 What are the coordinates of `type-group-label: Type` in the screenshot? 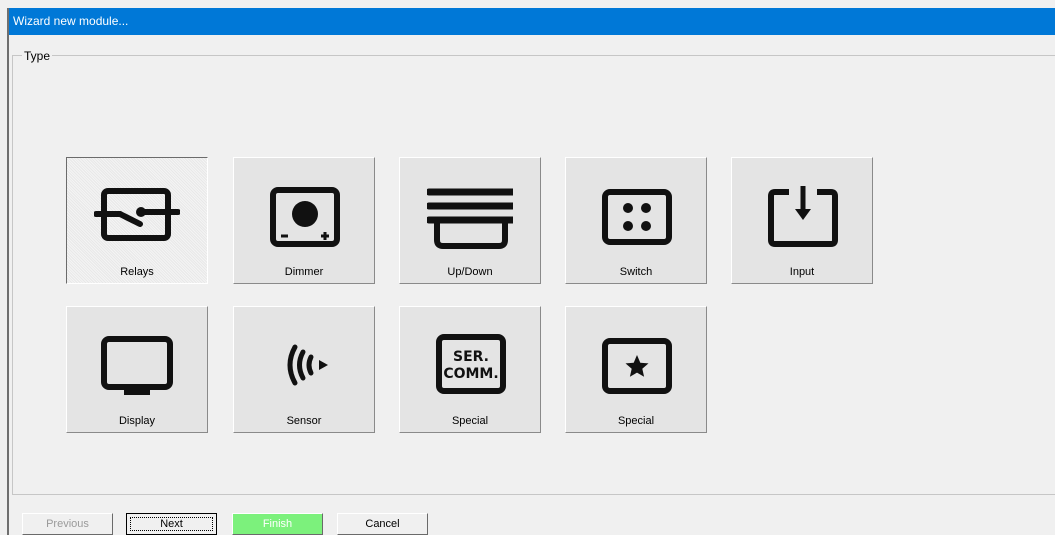 It's located at (37, 56).